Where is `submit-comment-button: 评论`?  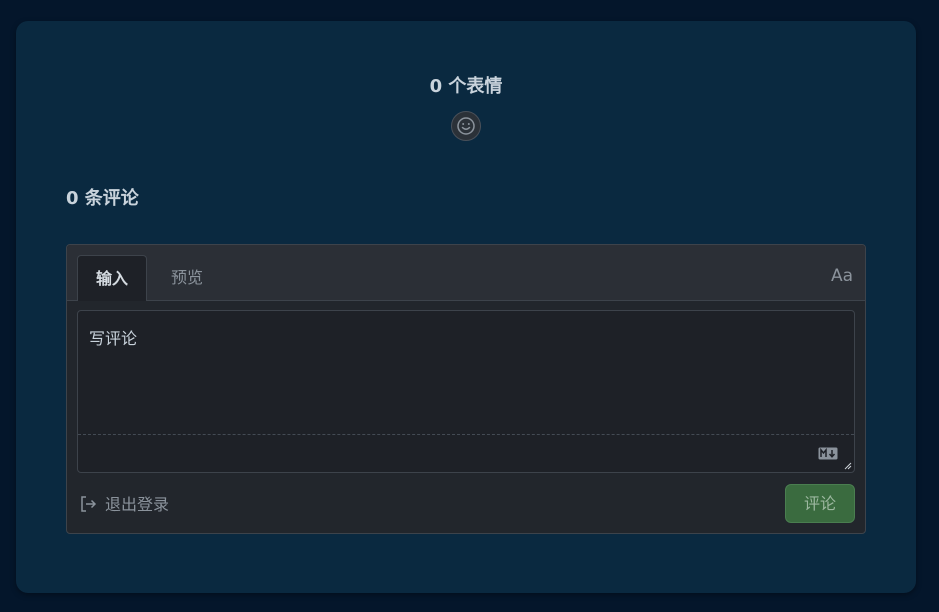 submit-comment-button: 评论 is located at coordinates (820, 503).